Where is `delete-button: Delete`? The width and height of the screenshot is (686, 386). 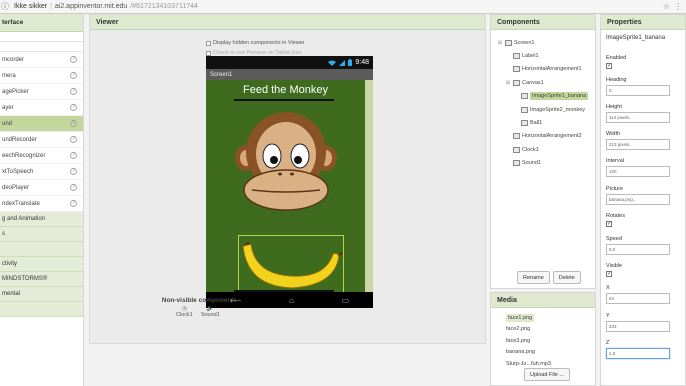 delete-button: Delete is located at coordinates (566, 277).